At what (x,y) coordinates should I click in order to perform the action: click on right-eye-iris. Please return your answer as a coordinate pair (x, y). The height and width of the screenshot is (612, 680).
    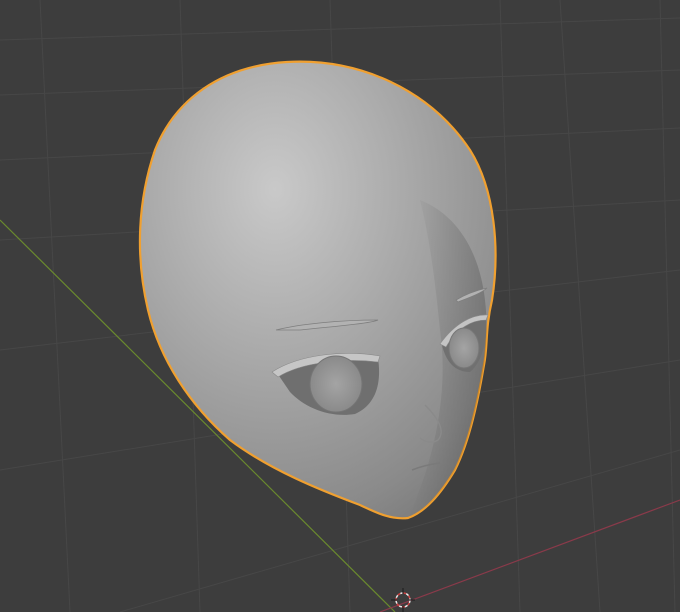
    Looking at the image, I should click on (464, 348).